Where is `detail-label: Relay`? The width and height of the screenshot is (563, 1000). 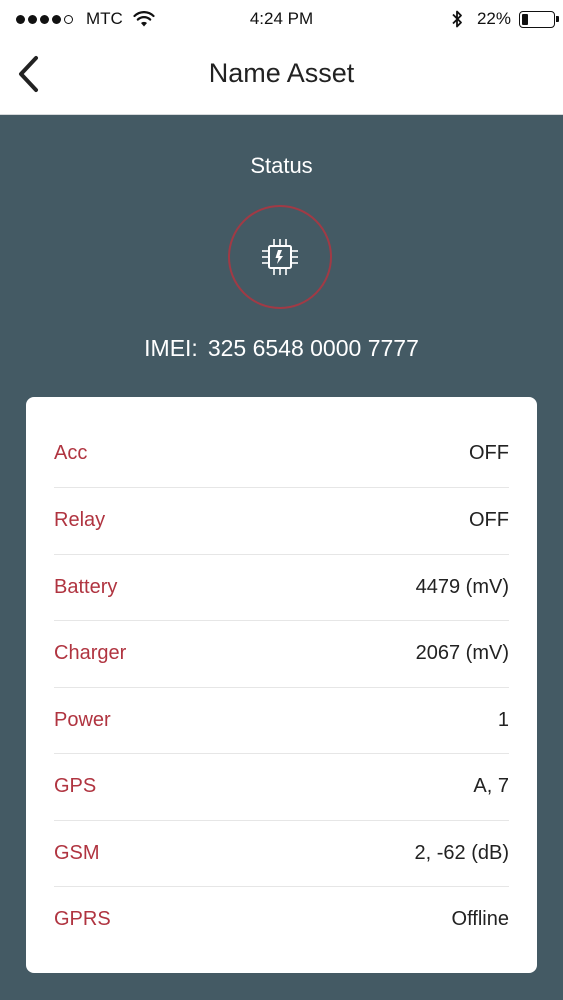
detail-label: Relay is located at coordinates (80, 520).